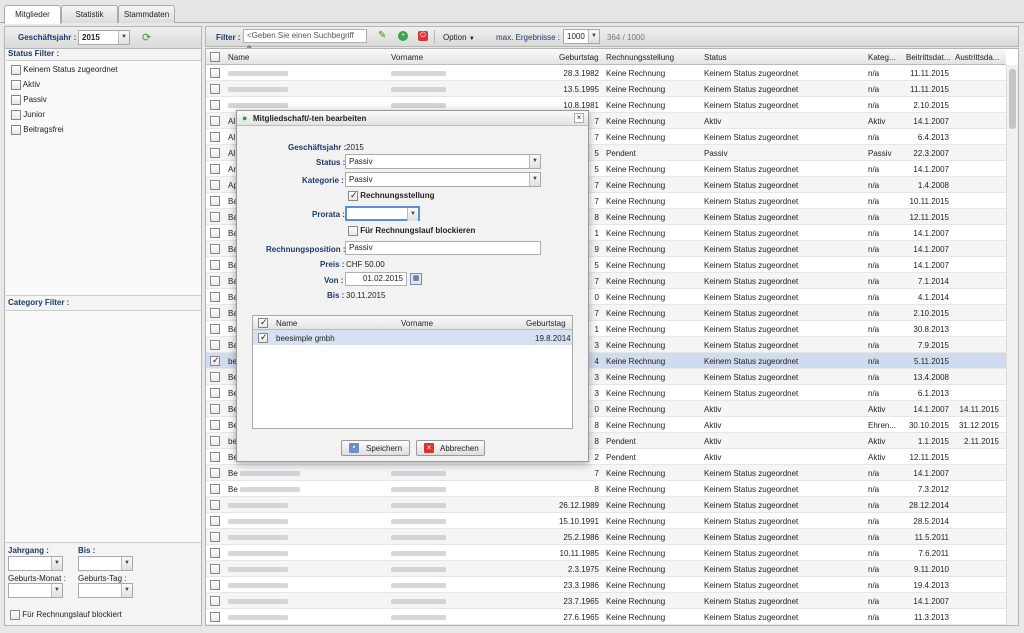  Describe the element at coordinates (375, 448) in the screenshot. I see `save-button: ▪ Speichern` at that location.